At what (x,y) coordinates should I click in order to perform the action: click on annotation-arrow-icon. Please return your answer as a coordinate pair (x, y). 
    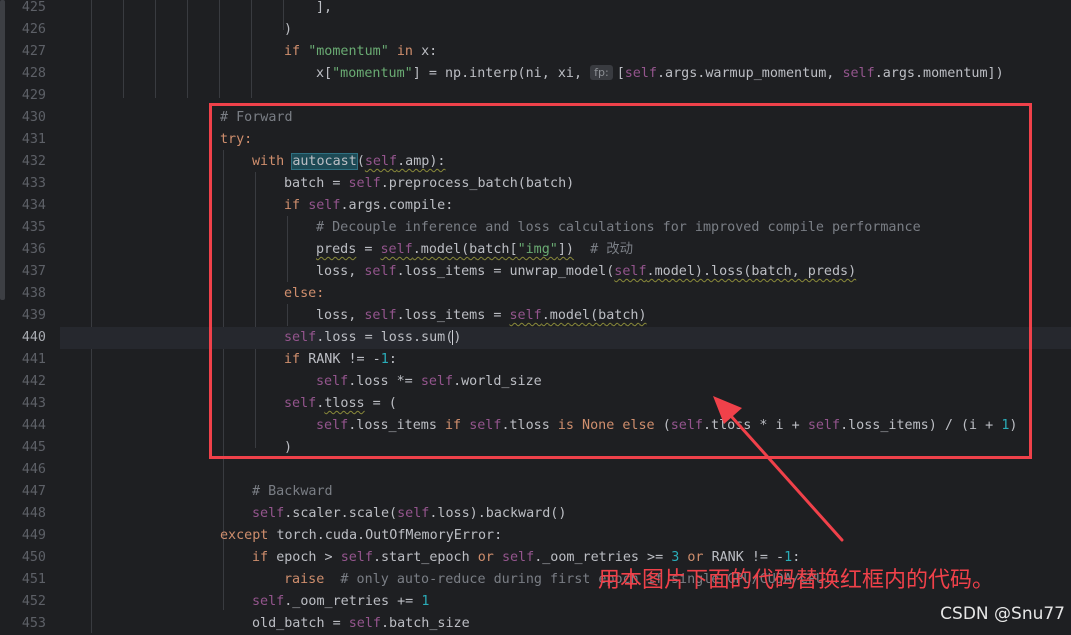
    Looking at the image, I should click on (778, 469).